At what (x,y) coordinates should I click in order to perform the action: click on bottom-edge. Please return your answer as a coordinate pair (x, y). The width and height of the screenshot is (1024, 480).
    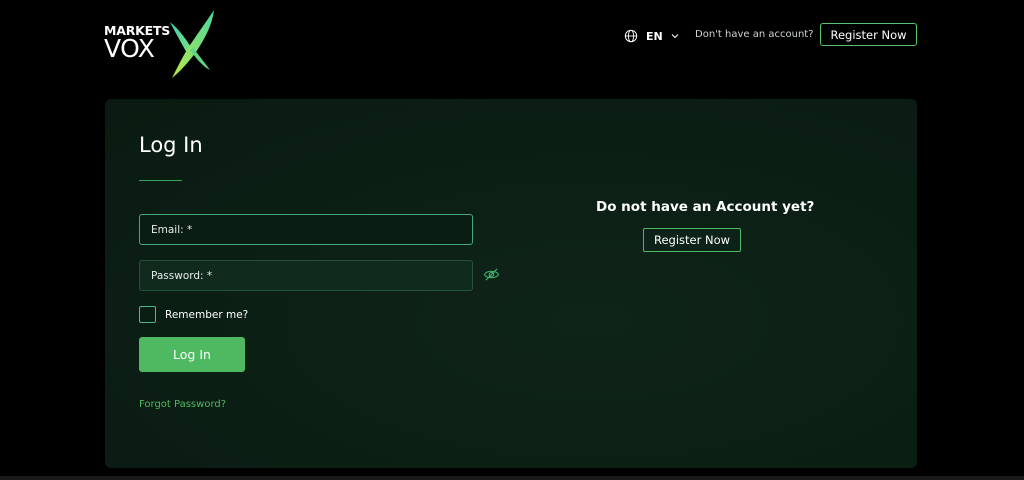
    Looking at the image, I should click on (512, 478).